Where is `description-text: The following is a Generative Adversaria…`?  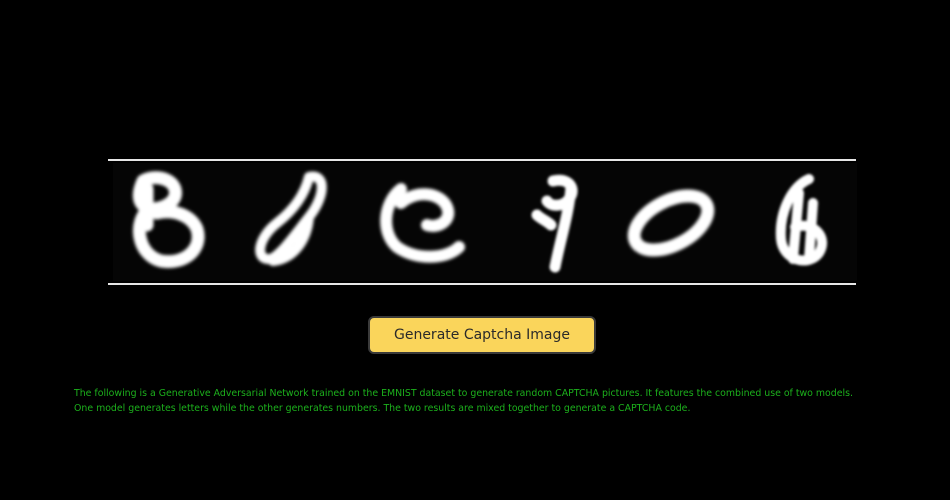
description-text: The following is a Generative Adversaria… is located at coordinates (463, 401).